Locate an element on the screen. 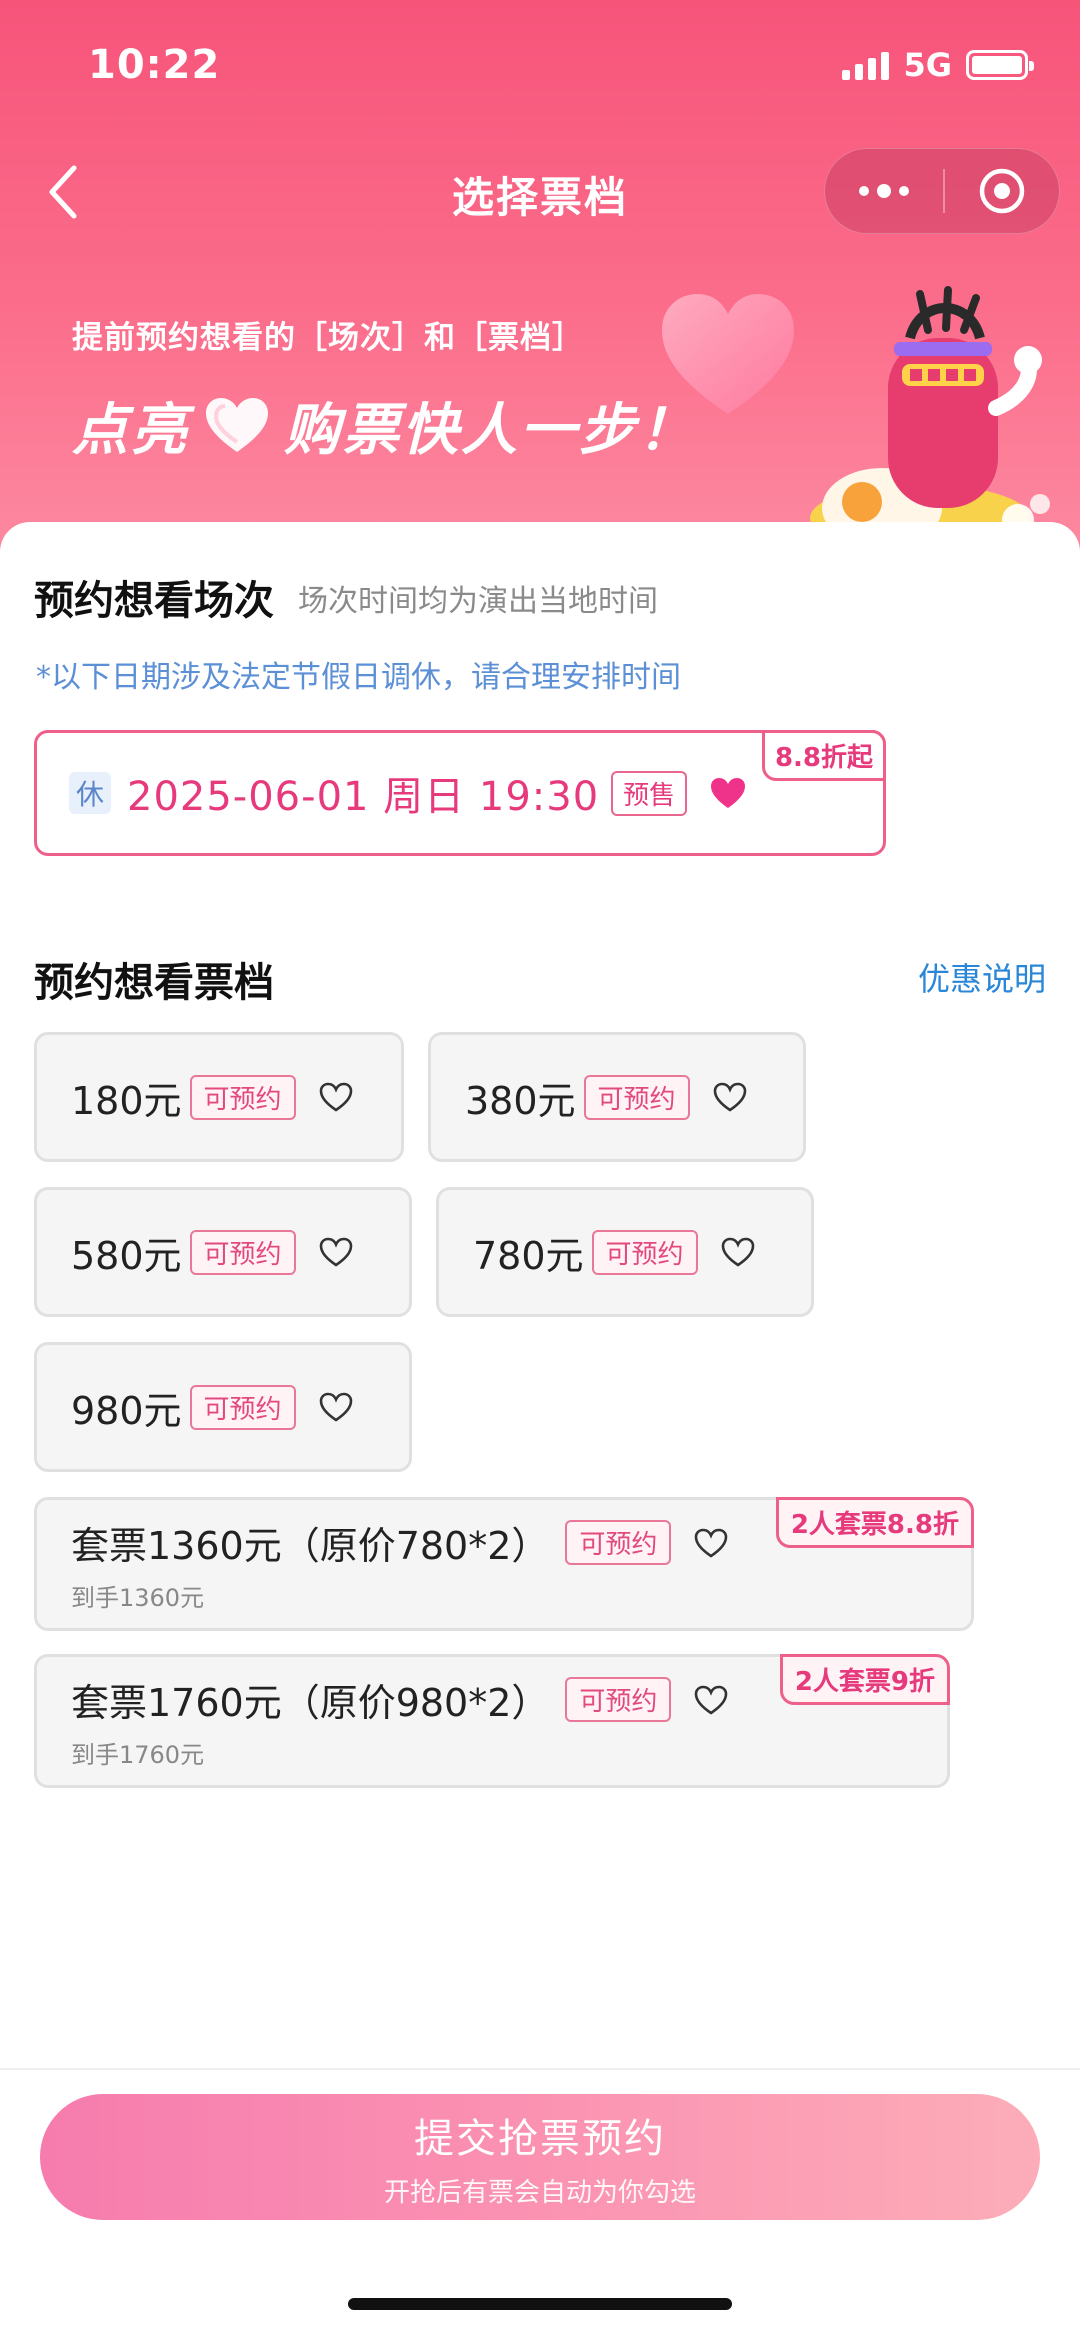  session-section-title: 预约想看场次 is located at coordinates (154, 601).